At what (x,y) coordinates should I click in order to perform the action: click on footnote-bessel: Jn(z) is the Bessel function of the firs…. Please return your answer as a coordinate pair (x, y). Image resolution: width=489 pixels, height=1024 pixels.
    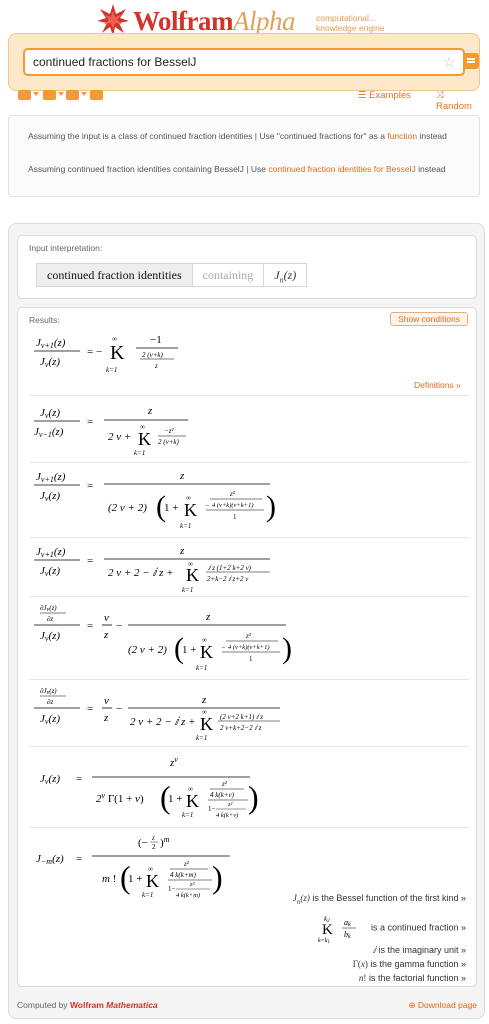
    Looking at the image, I should click on (296, 900).